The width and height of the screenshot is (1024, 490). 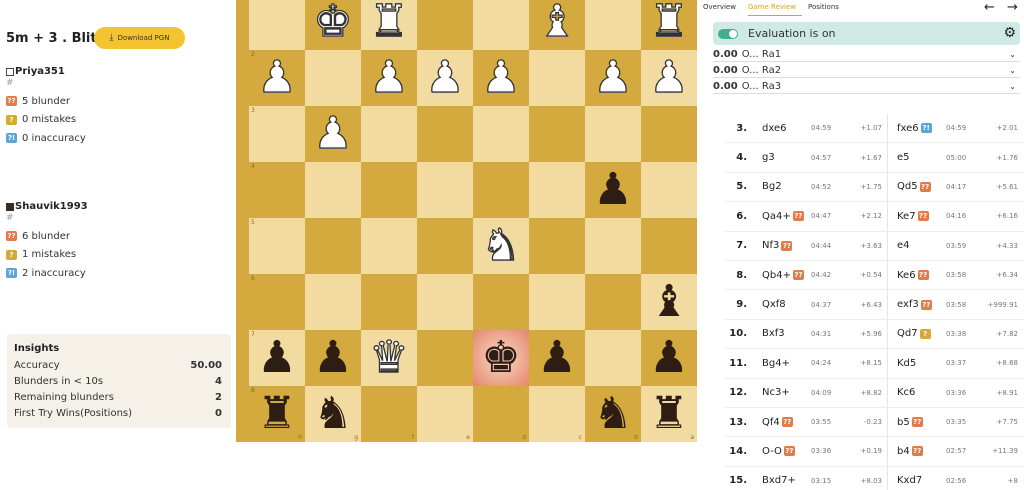 I want to click on square-h7: 7 ♟, so click(x=277, y=358).